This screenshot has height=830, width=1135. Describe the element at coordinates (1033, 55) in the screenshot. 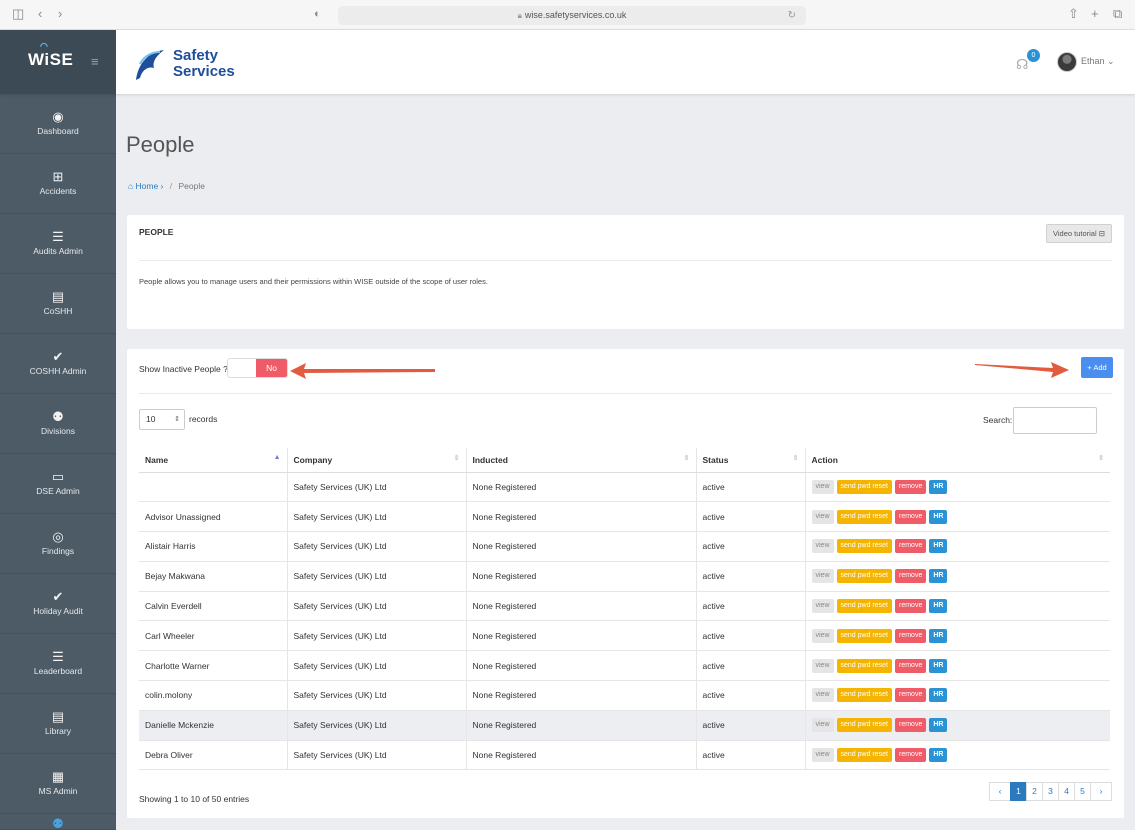

I see `notification-badge: 0` at that location.